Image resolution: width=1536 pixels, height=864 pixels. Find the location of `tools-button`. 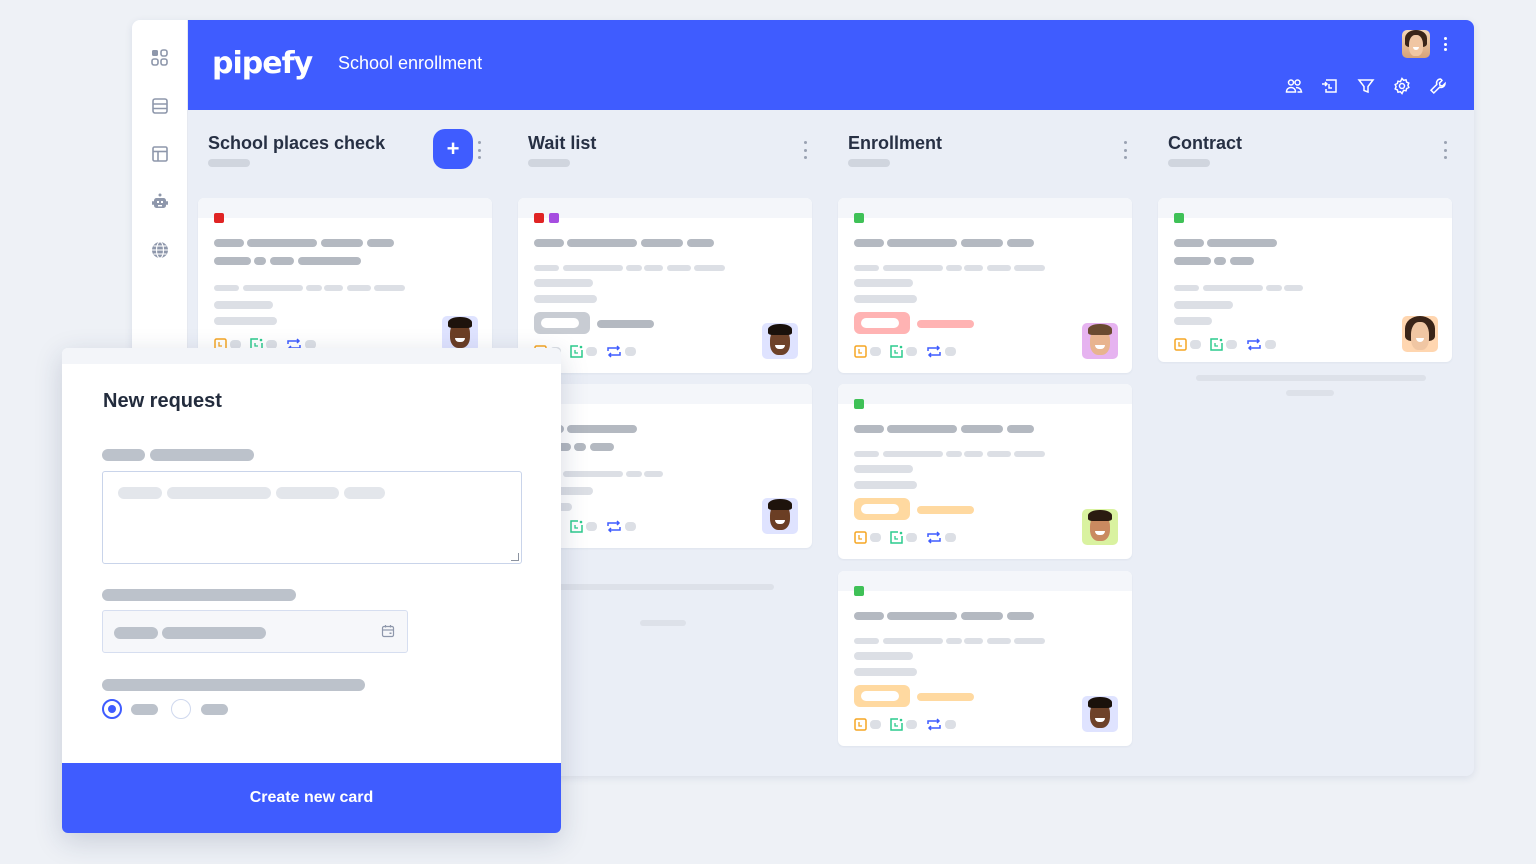

tools-button is located at coordinates (1438, 86).